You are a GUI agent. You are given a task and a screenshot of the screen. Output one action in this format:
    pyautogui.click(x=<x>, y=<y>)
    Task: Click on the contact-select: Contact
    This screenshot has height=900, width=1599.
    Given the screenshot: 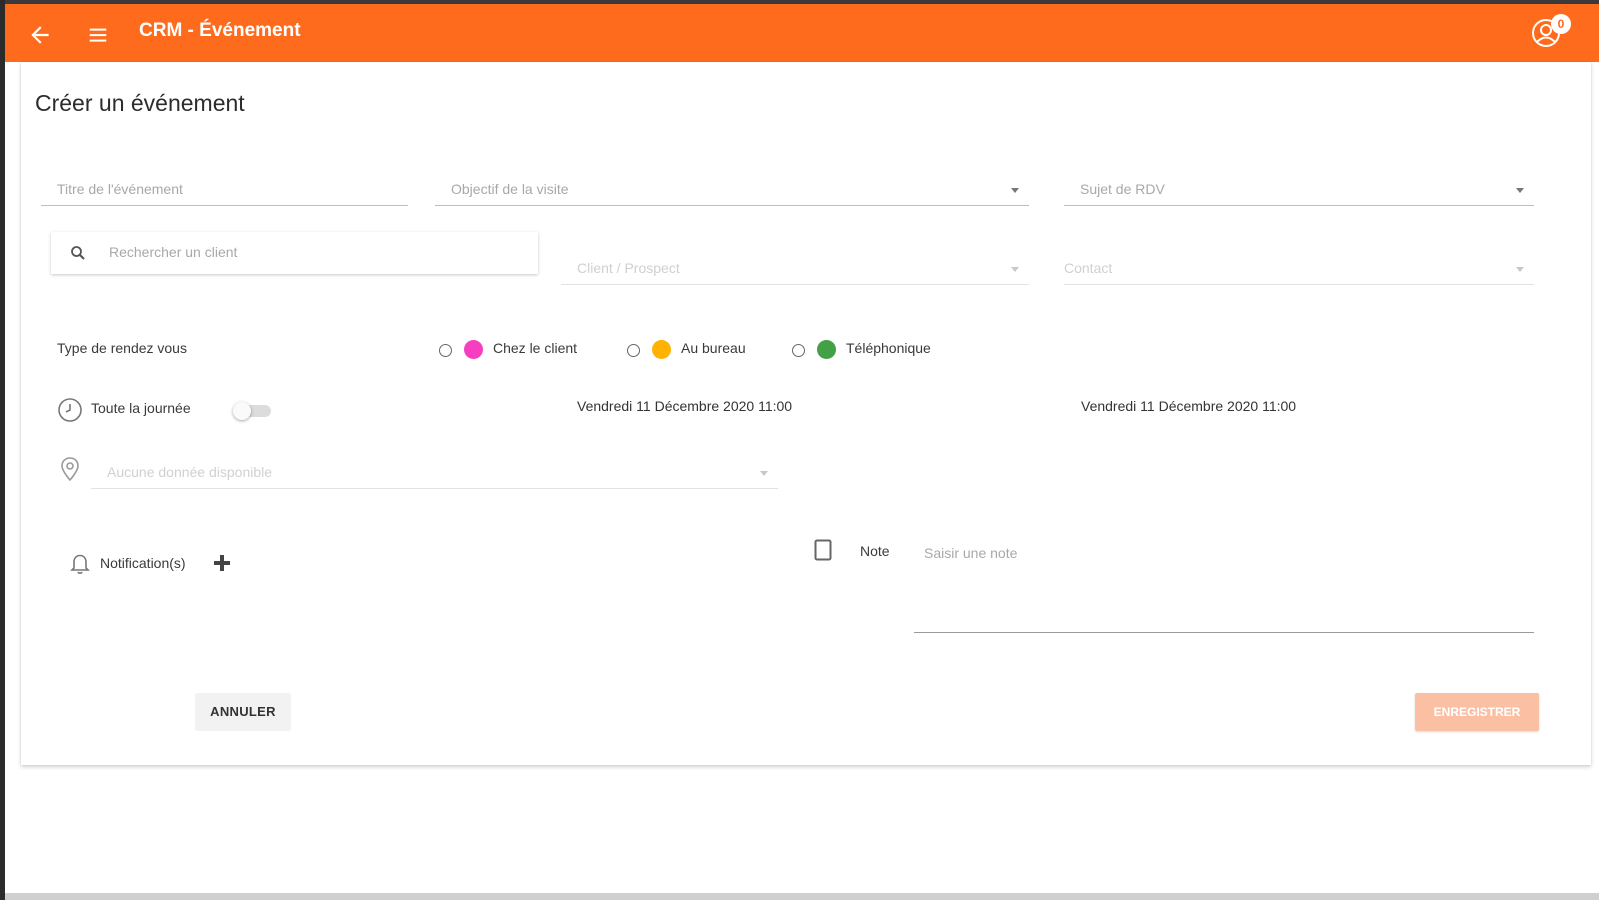 What is the action you would take?
    pyautogui.click(x=1299, y=270)
    